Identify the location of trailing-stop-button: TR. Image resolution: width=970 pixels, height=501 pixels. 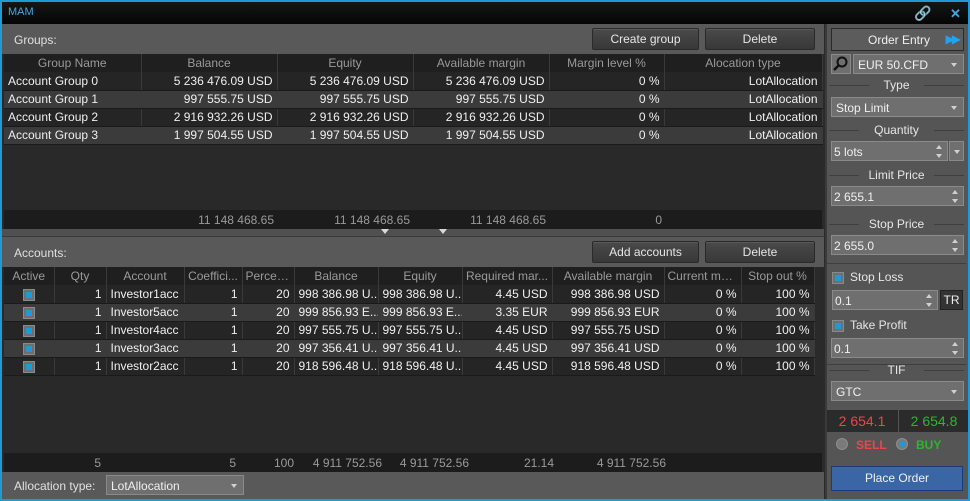
(951, 300).